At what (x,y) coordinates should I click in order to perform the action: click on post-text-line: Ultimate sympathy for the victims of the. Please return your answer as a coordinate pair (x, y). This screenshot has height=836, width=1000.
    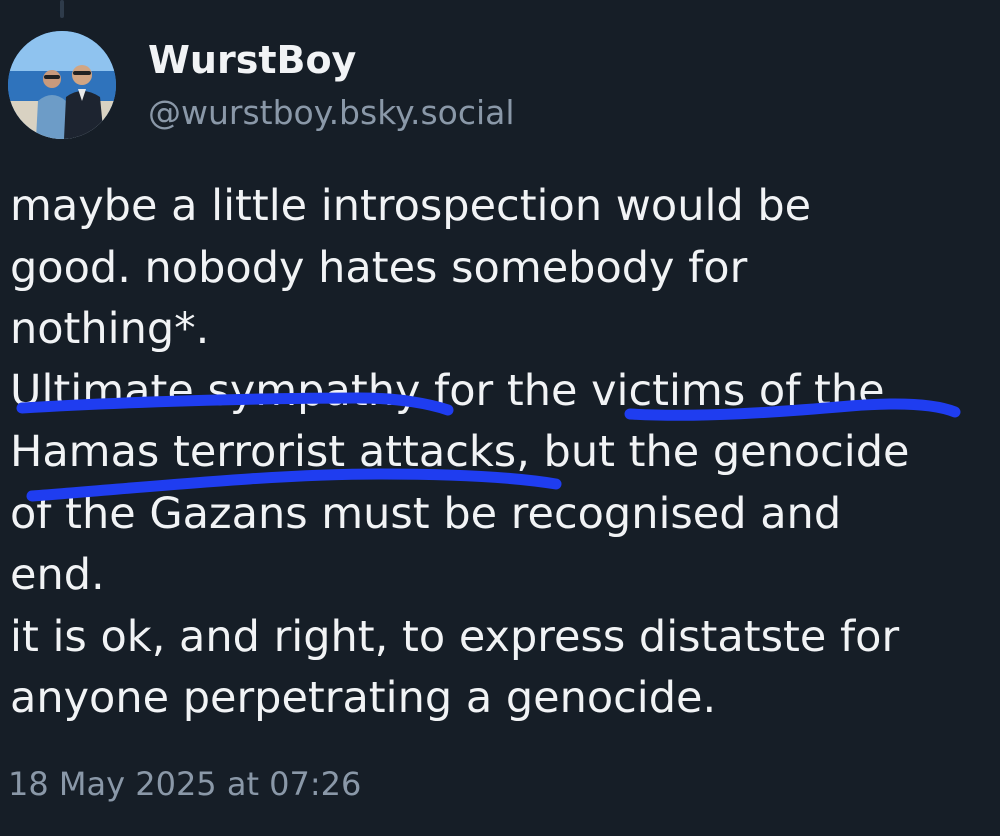
    Looking at the image, I should click on (447, 390).